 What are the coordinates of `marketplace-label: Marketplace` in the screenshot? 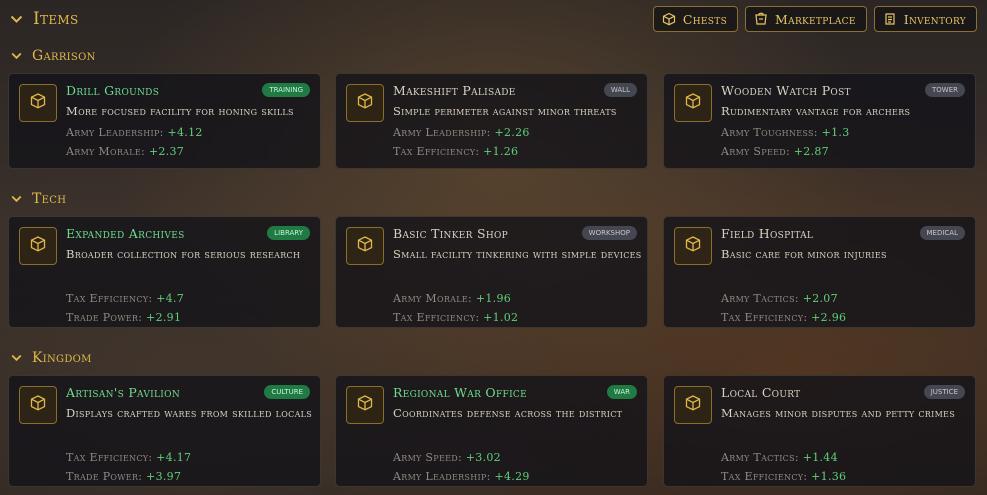 It's located at (815, 19).